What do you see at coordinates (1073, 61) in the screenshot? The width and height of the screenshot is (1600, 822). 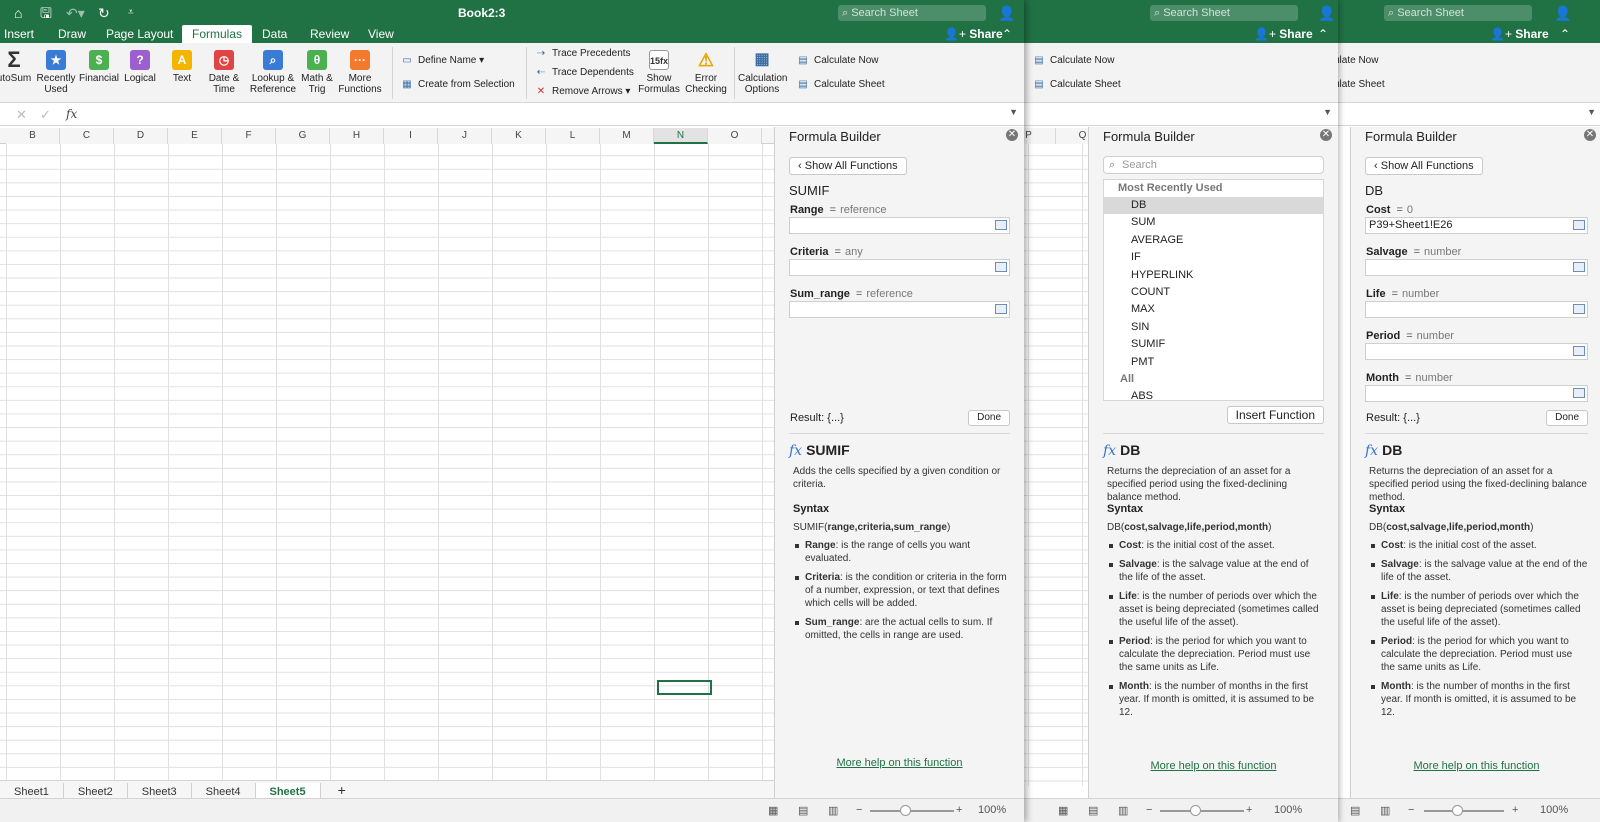 I see `calculate-now-button: ▤ Calculate Now` at bounding box center [1073, 61].